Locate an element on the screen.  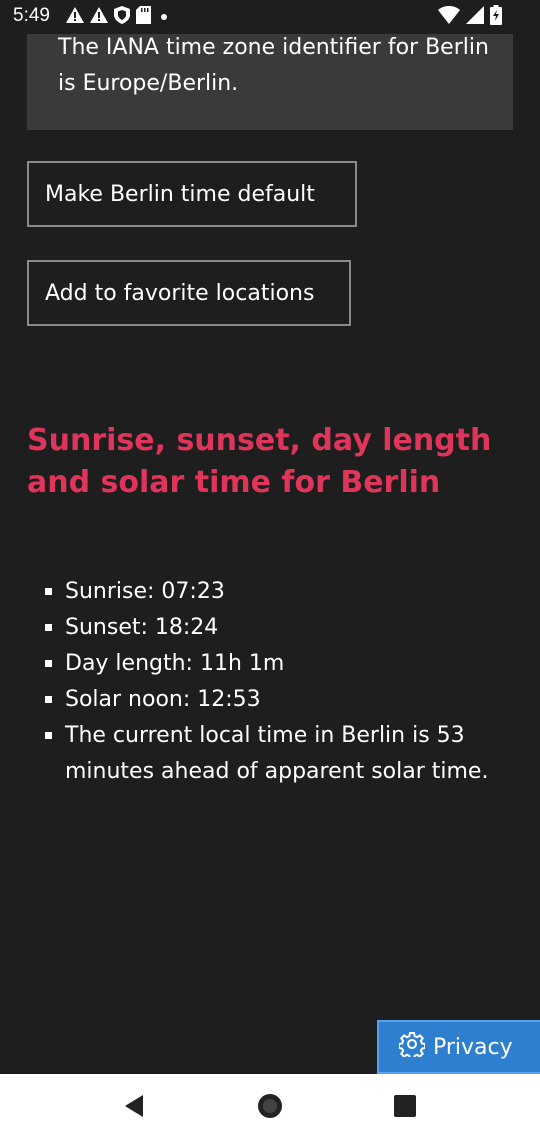
day-length-text: Day length: 11h 1m is located at coordinates (175, 663).